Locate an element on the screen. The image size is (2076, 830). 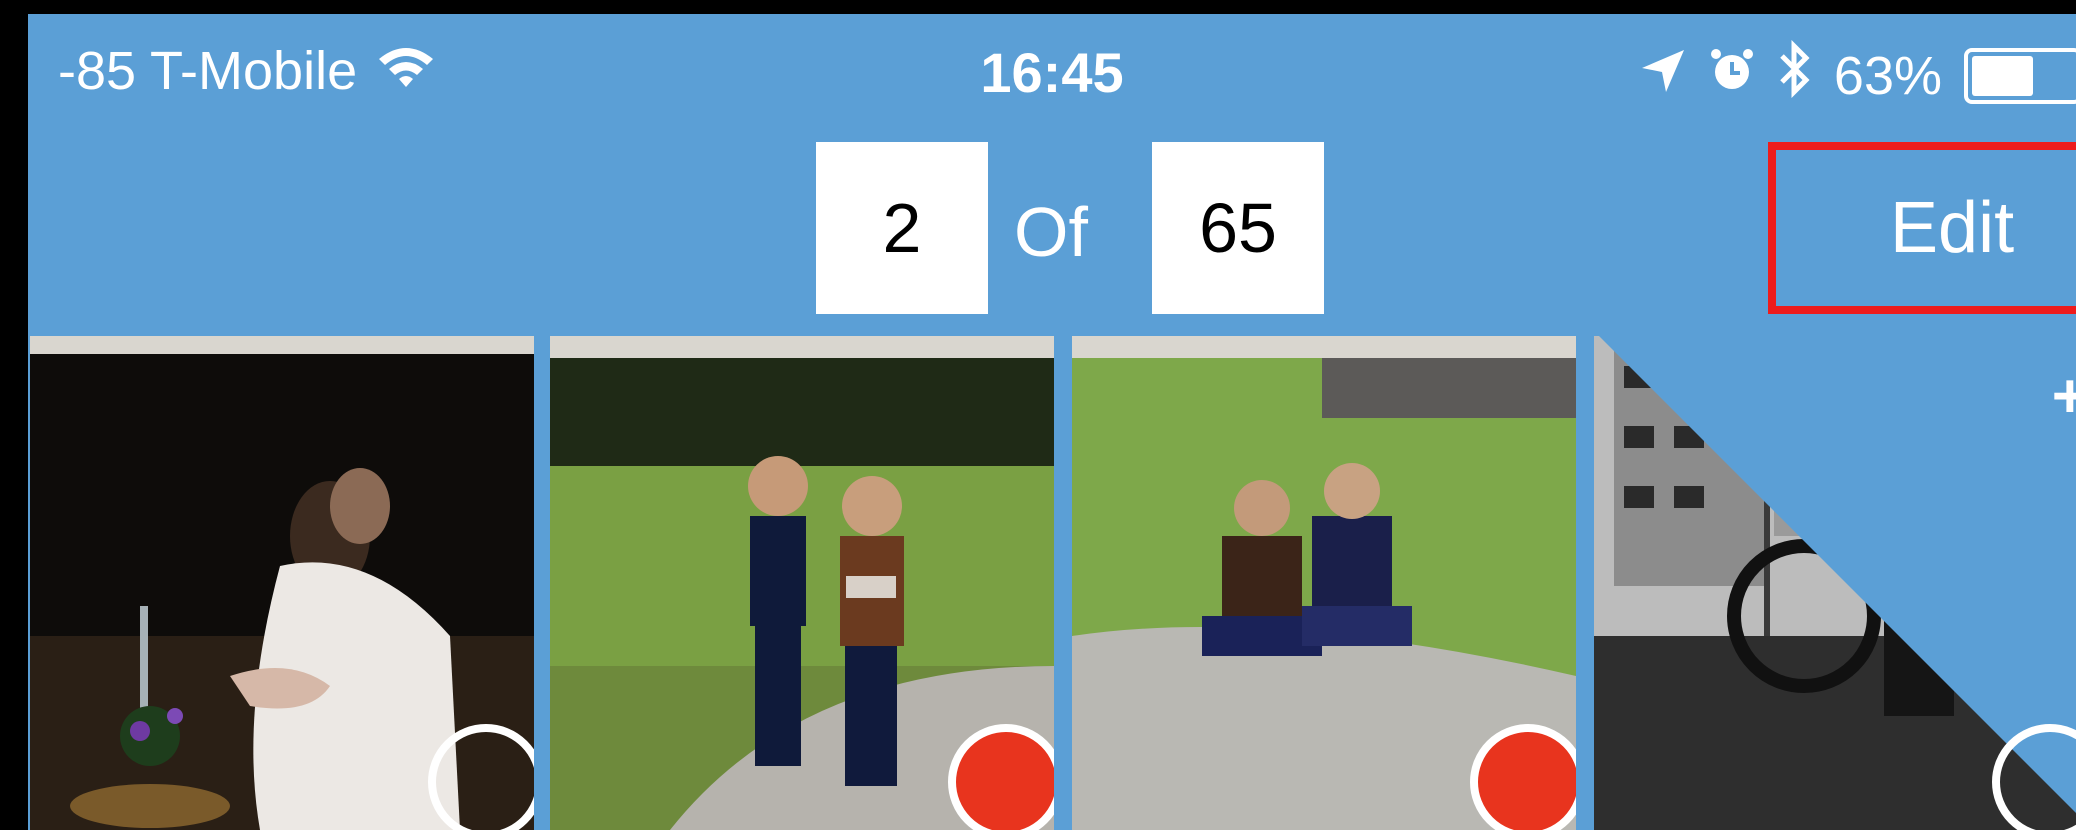
battery-fill is located at coordinates (2003, 75).